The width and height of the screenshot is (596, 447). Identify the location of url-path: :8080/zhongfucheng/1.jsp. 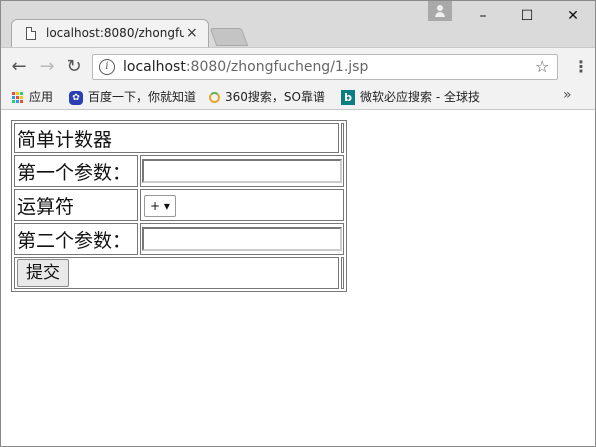
(277, 67).